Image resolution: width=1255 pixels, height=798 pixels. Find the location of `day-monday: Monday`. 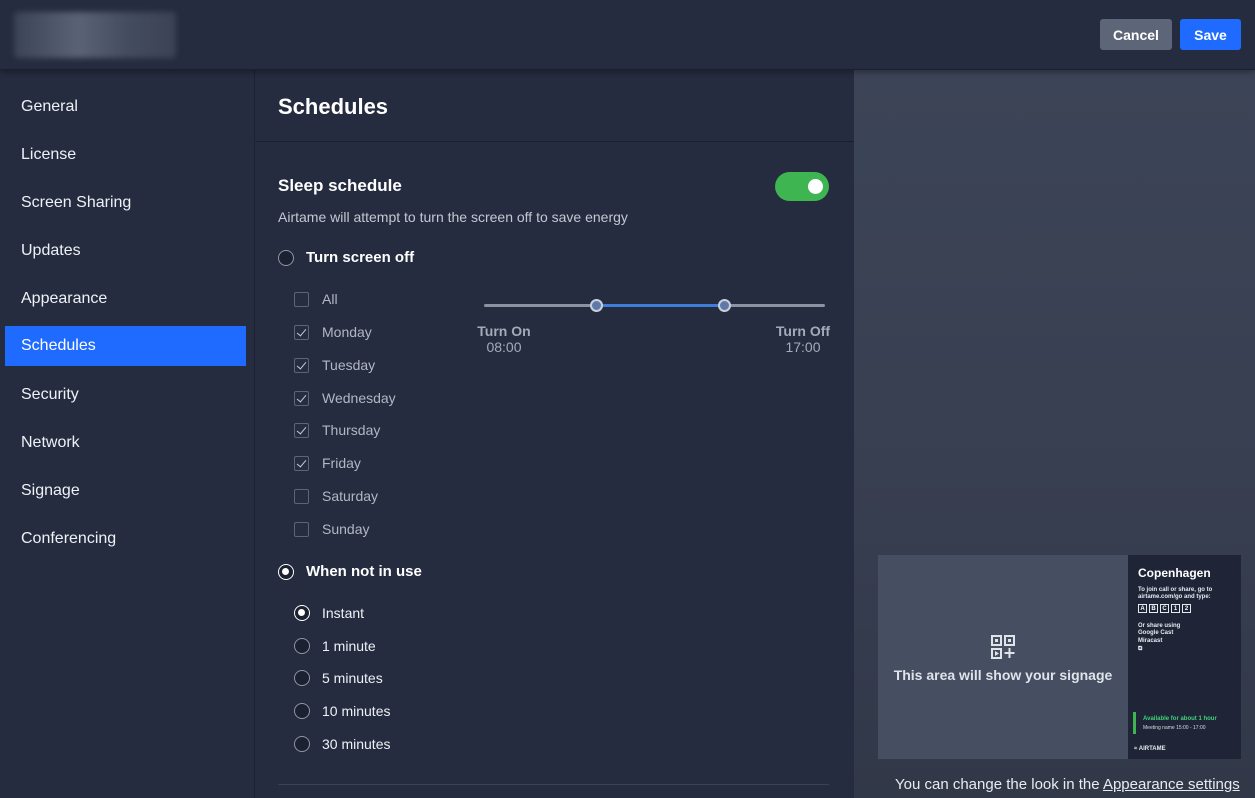

day-monday: Monday is located at coordinates (333, 332).